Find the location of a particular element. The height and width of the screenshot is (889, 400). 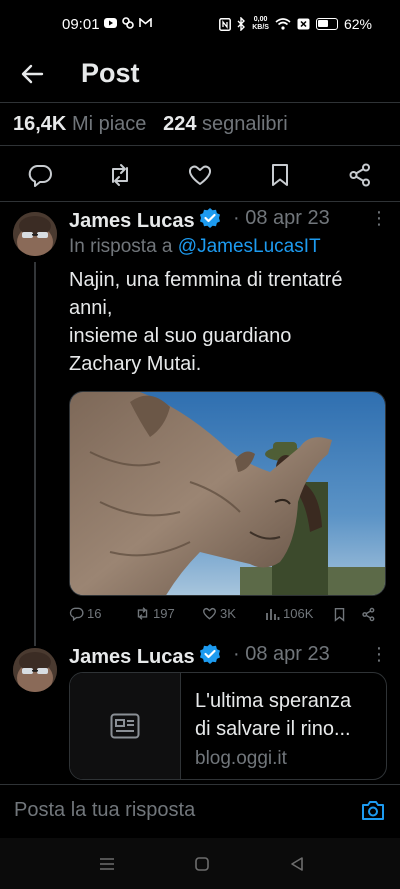

back-arrow-icon is located at coordinates (32, 74).